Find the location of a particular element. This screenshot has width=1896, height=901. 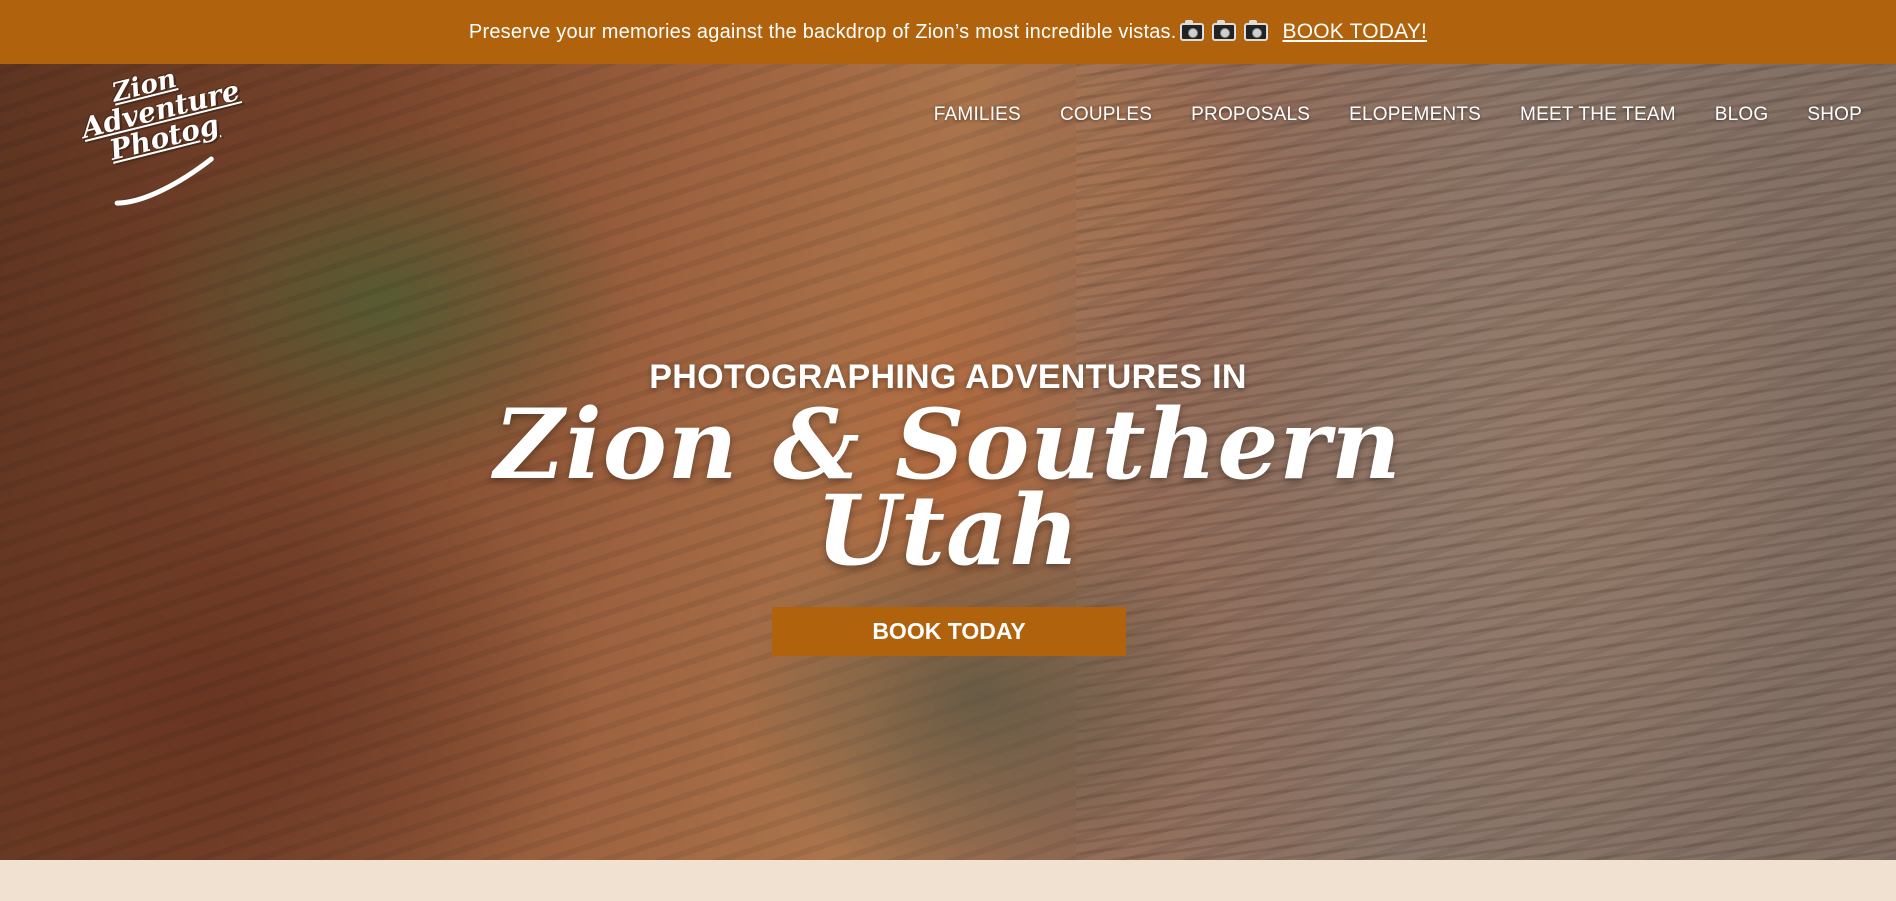

announcement-icons is located at coordinates (1224, 30).